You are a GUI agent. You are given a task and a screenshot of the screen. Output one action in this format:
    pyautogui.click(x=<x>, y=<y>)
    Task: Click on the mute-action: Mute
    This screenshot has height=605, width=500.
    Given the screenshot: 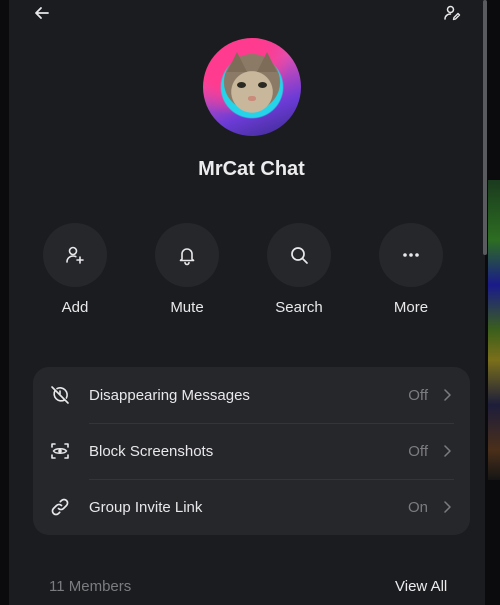 What is the action you would take?
    pyautogui.click(x=187, y=269)
    